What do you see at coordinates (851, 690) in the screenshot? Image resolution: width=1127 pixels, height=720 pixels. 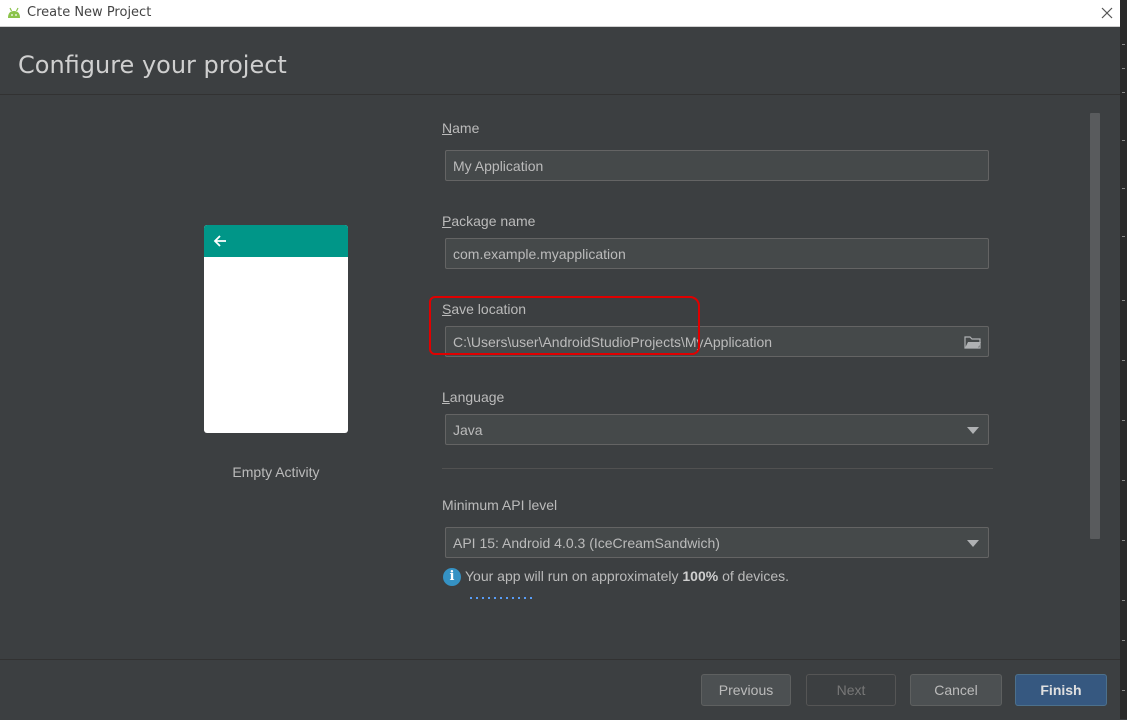 I see `next-button: Next` at bounding box center [851, 690].